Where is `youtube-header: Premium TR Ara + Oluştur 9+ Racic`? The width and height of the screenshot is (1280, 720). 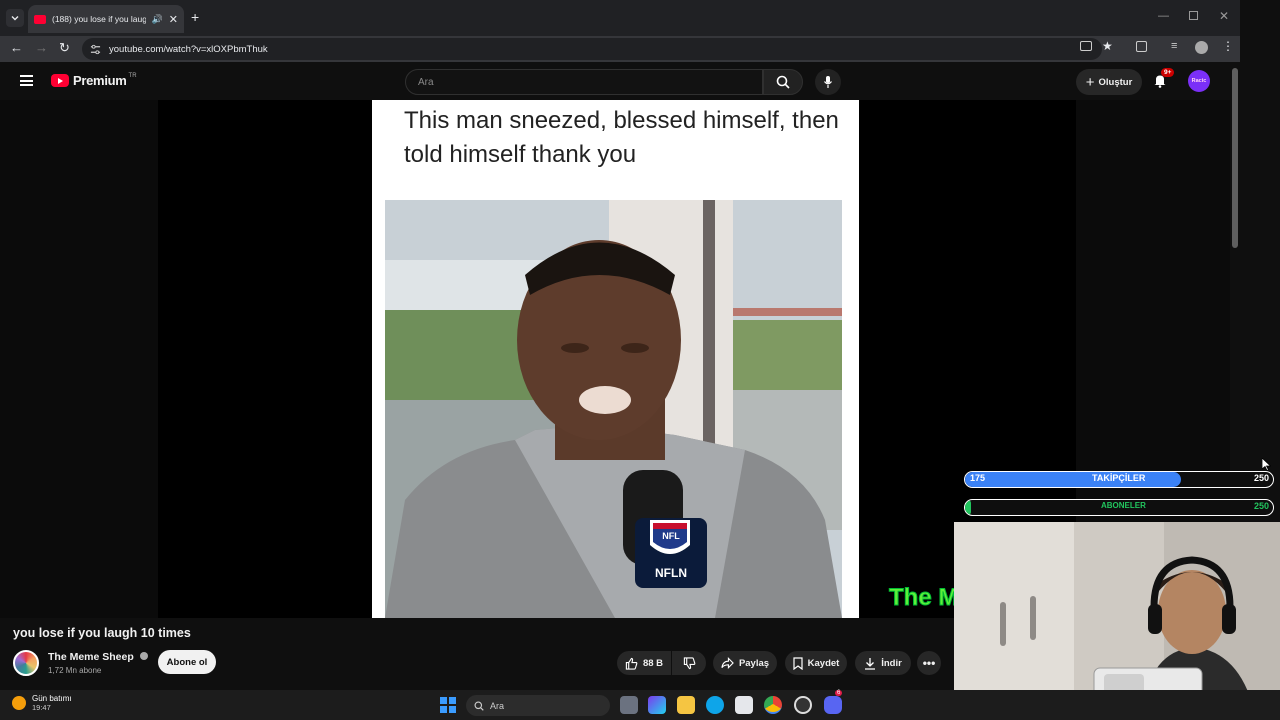 youtube-header: Premium TR Ara + Oluştur 9+ Racic is located at coordinates (615, 81).